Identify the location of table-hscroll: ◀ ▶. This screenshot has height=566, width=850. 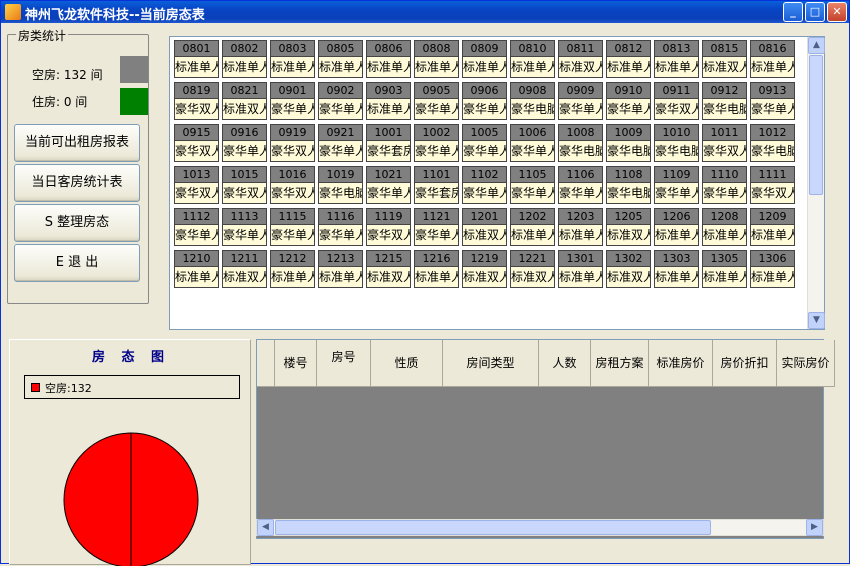
(540, 527).